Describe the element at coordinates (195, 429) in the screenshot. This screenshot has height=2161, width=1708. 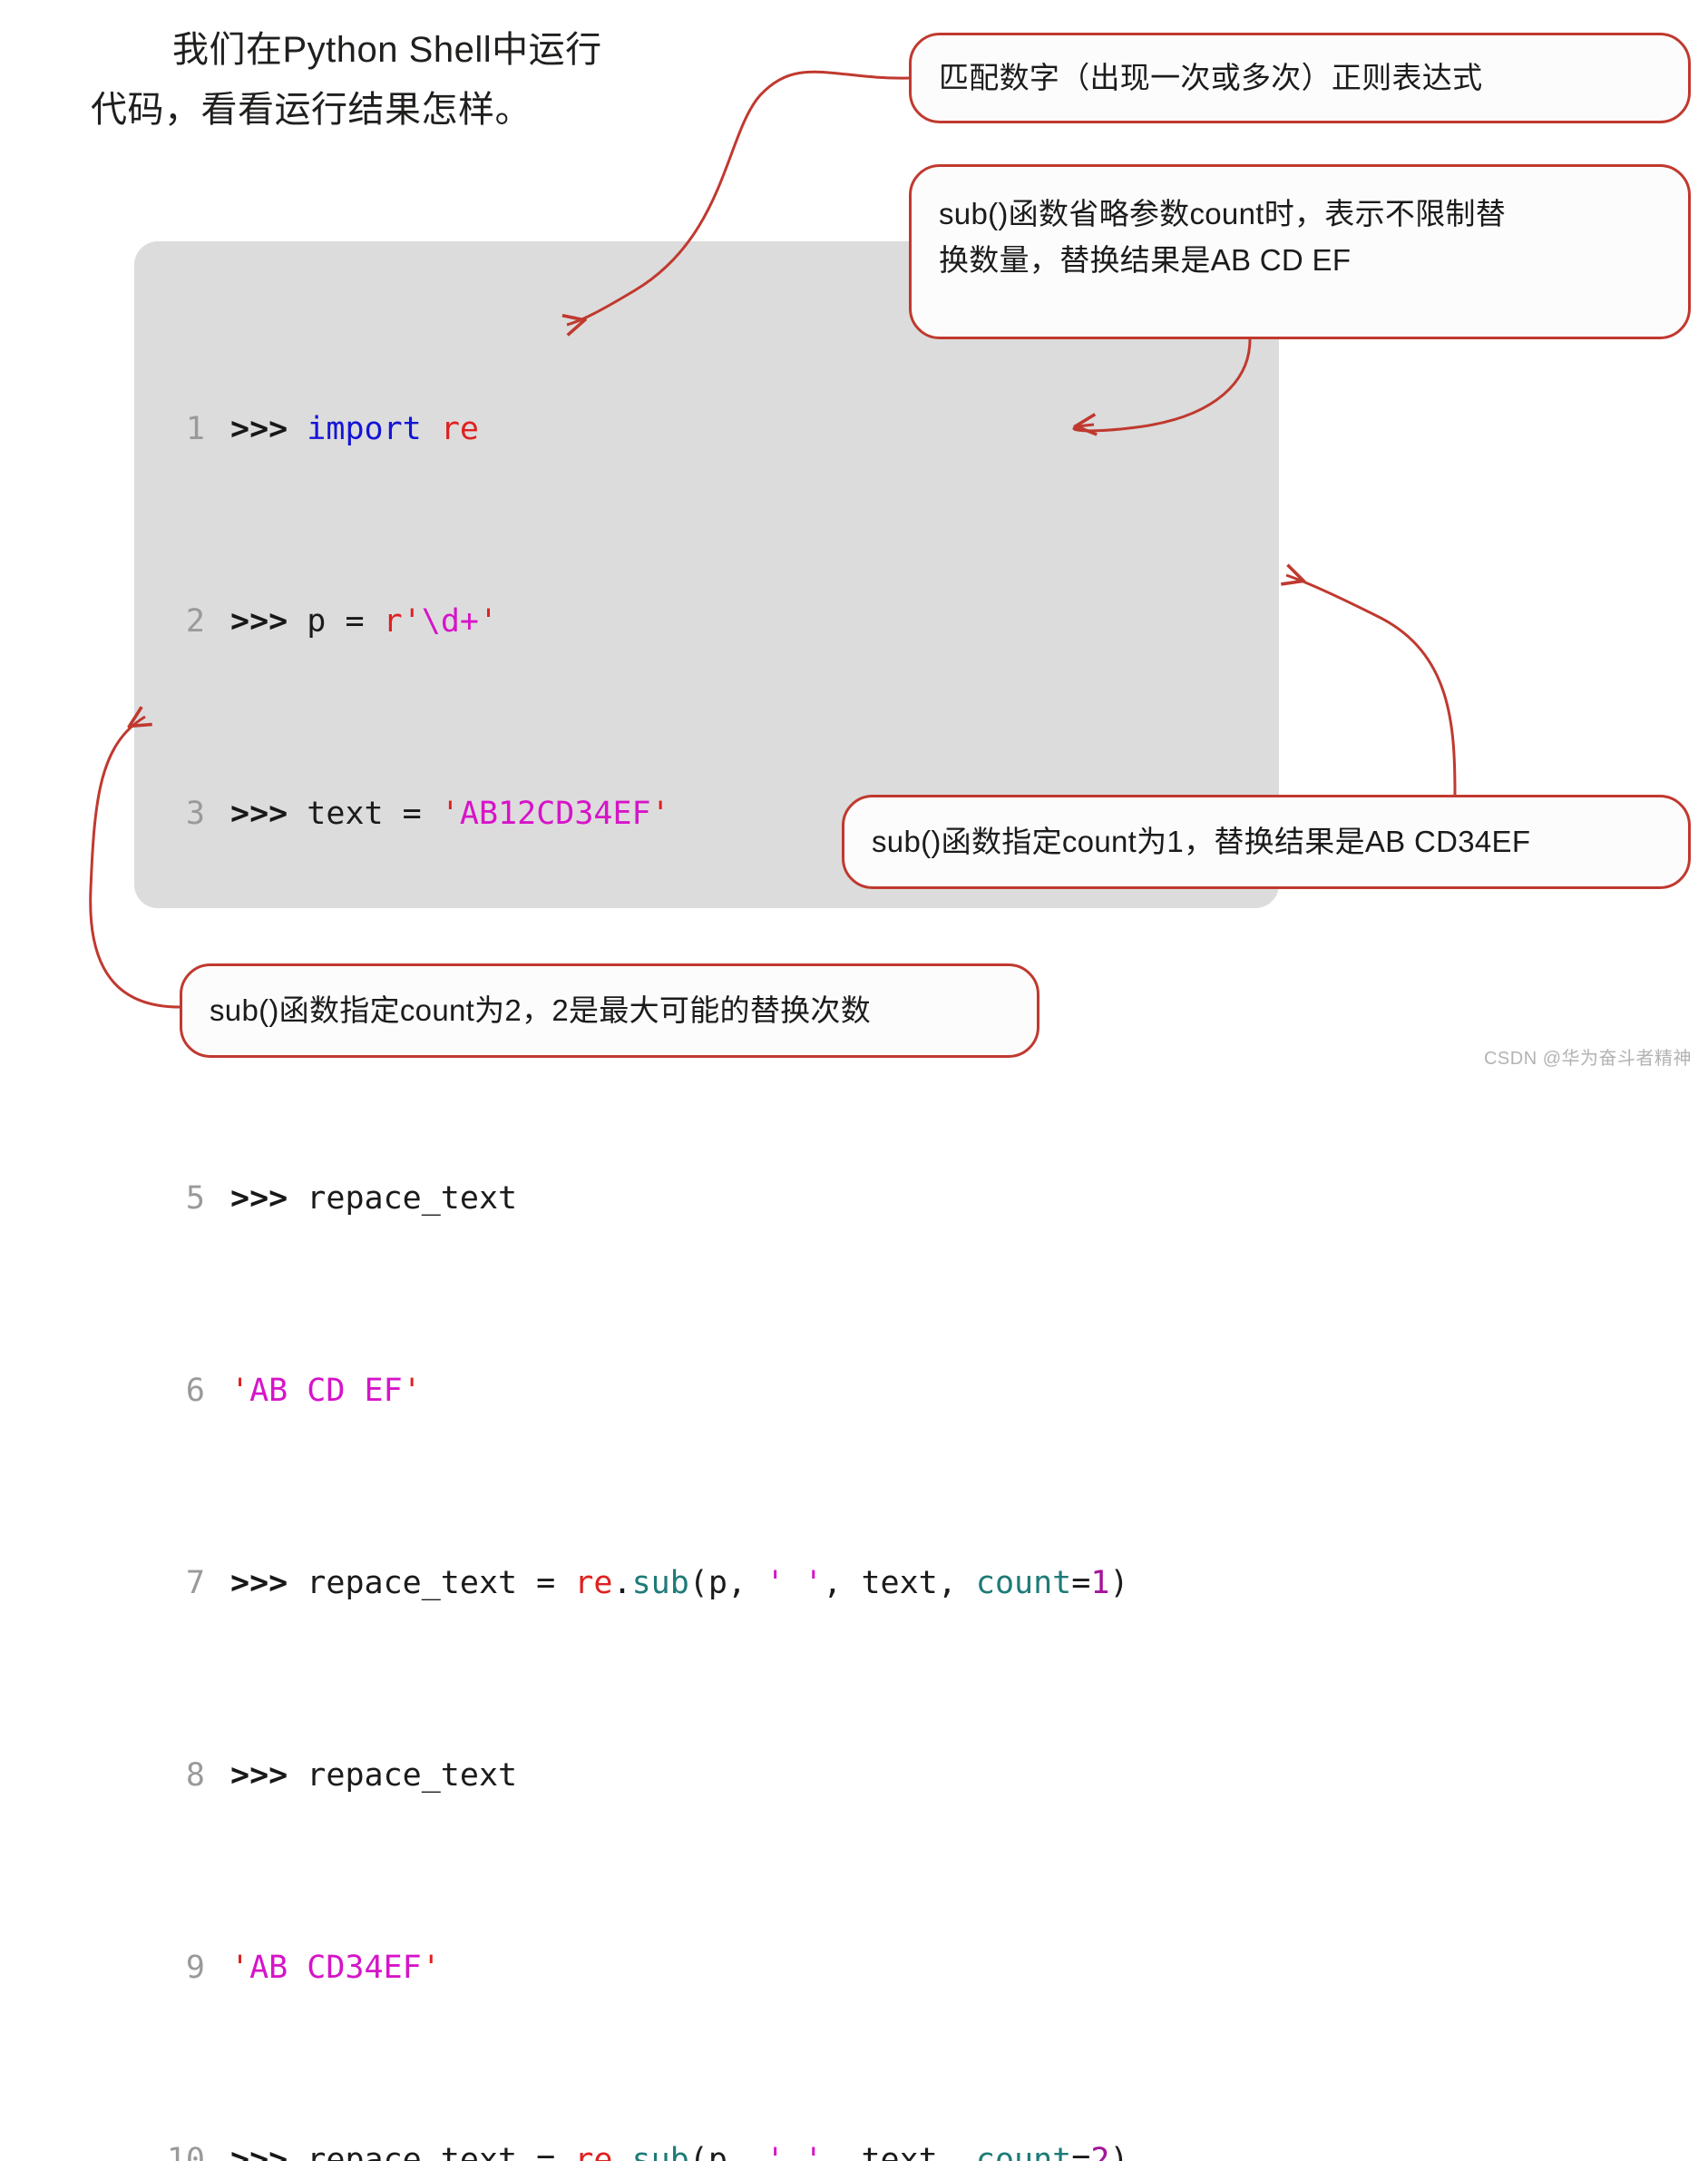
I see `line-number: 1` at that location.